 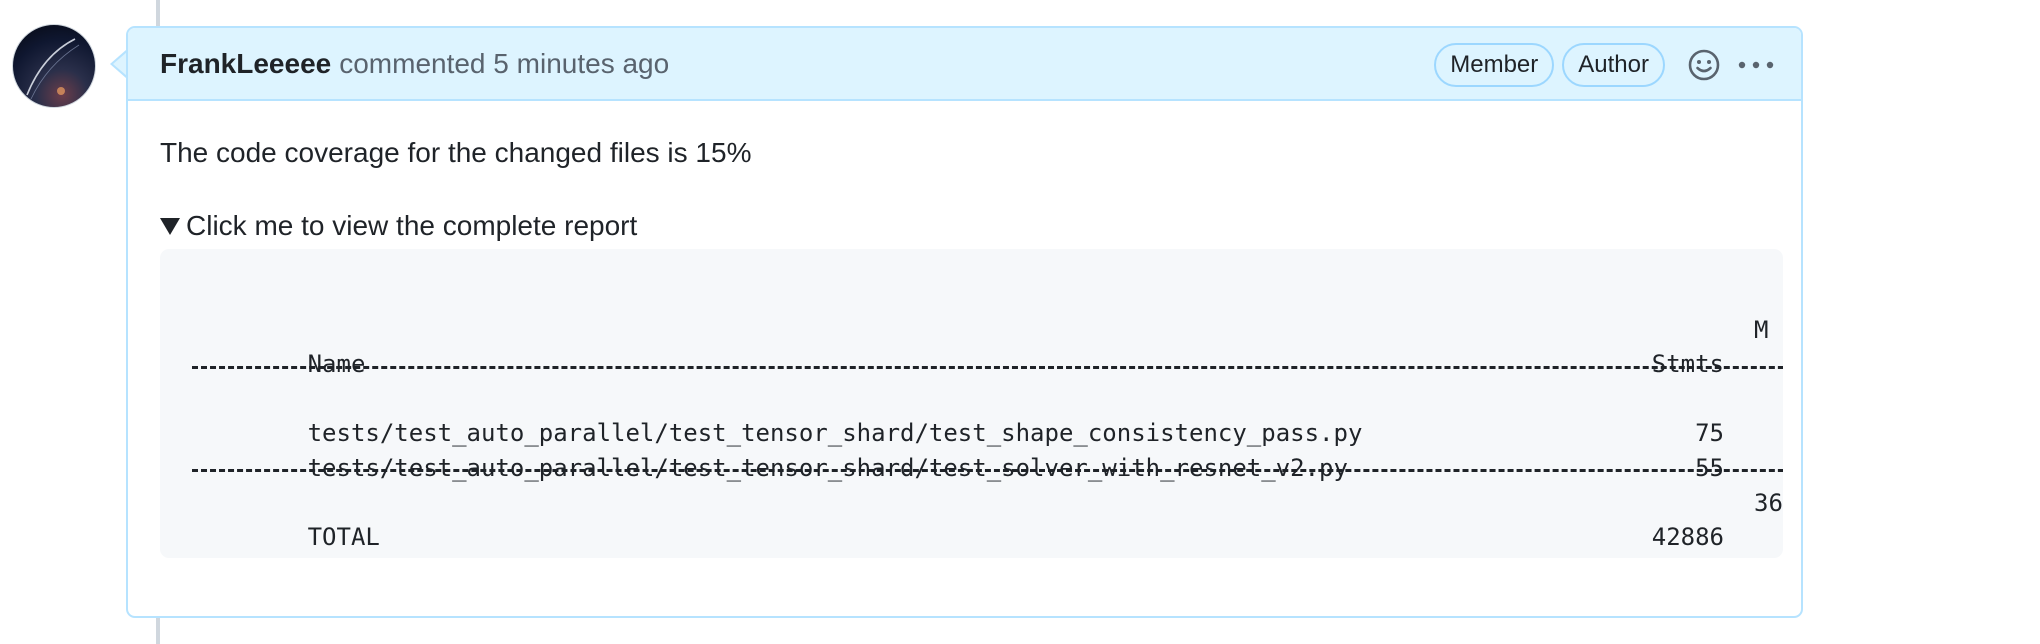 What do you see at coordinates (286, 518) in the screenshot?
I see `report-total-row: TOTAL` at bounding box center [286, 518].